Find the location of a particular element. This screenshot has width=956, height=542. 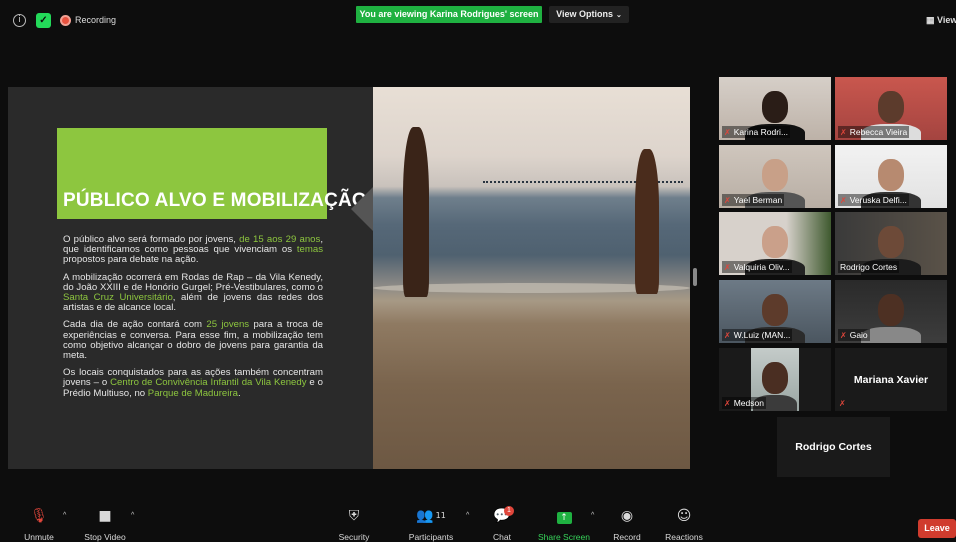

security-label: Security is located at coordinates (354, 537).